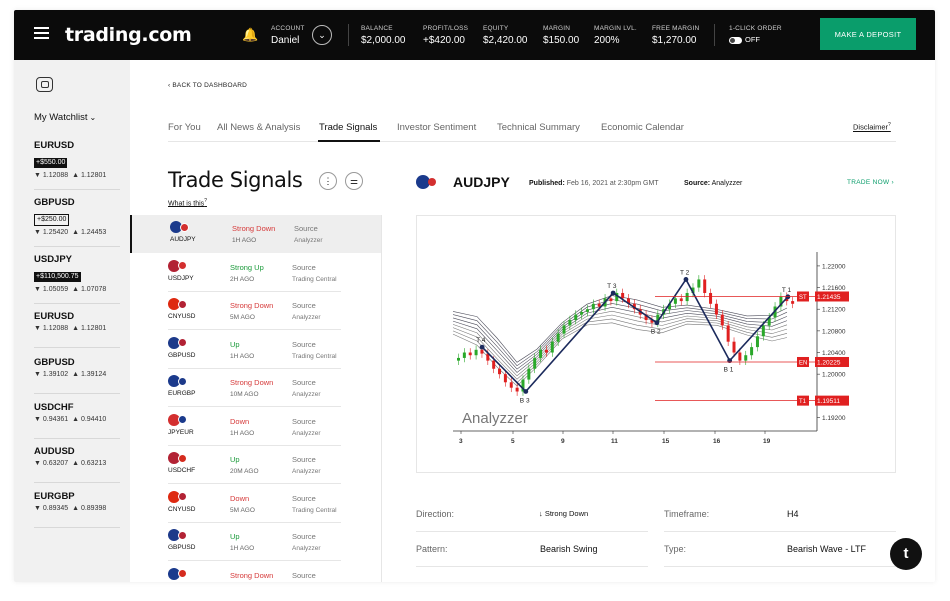 This screenshot has height=601, width=950. I want to click on flag-icon, so click(182, 304).